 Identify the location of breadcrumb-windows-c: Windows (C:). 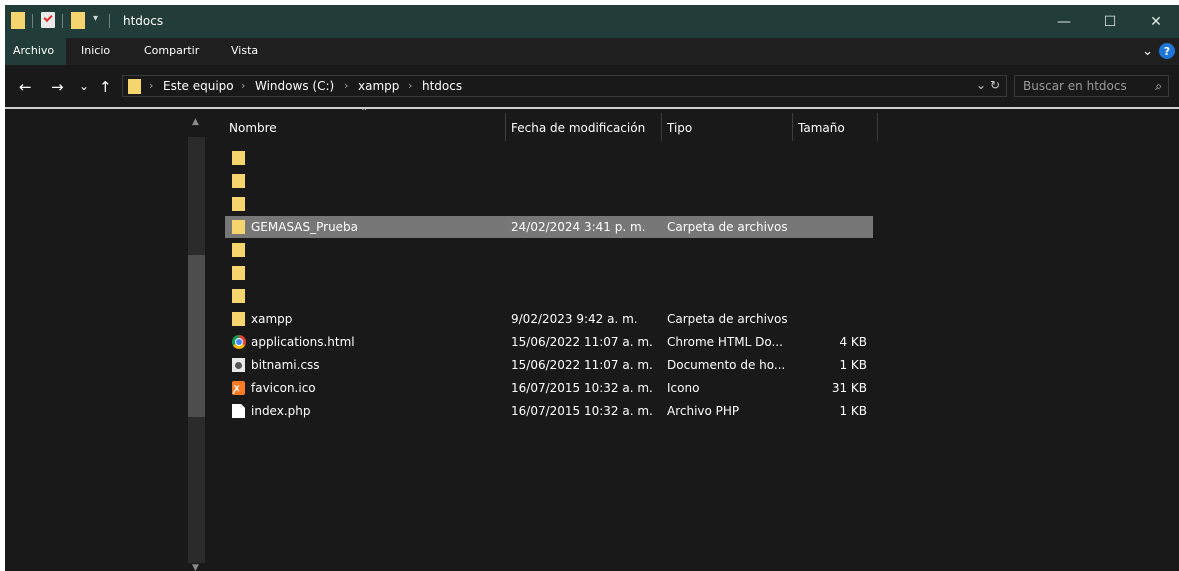
(294, 86).